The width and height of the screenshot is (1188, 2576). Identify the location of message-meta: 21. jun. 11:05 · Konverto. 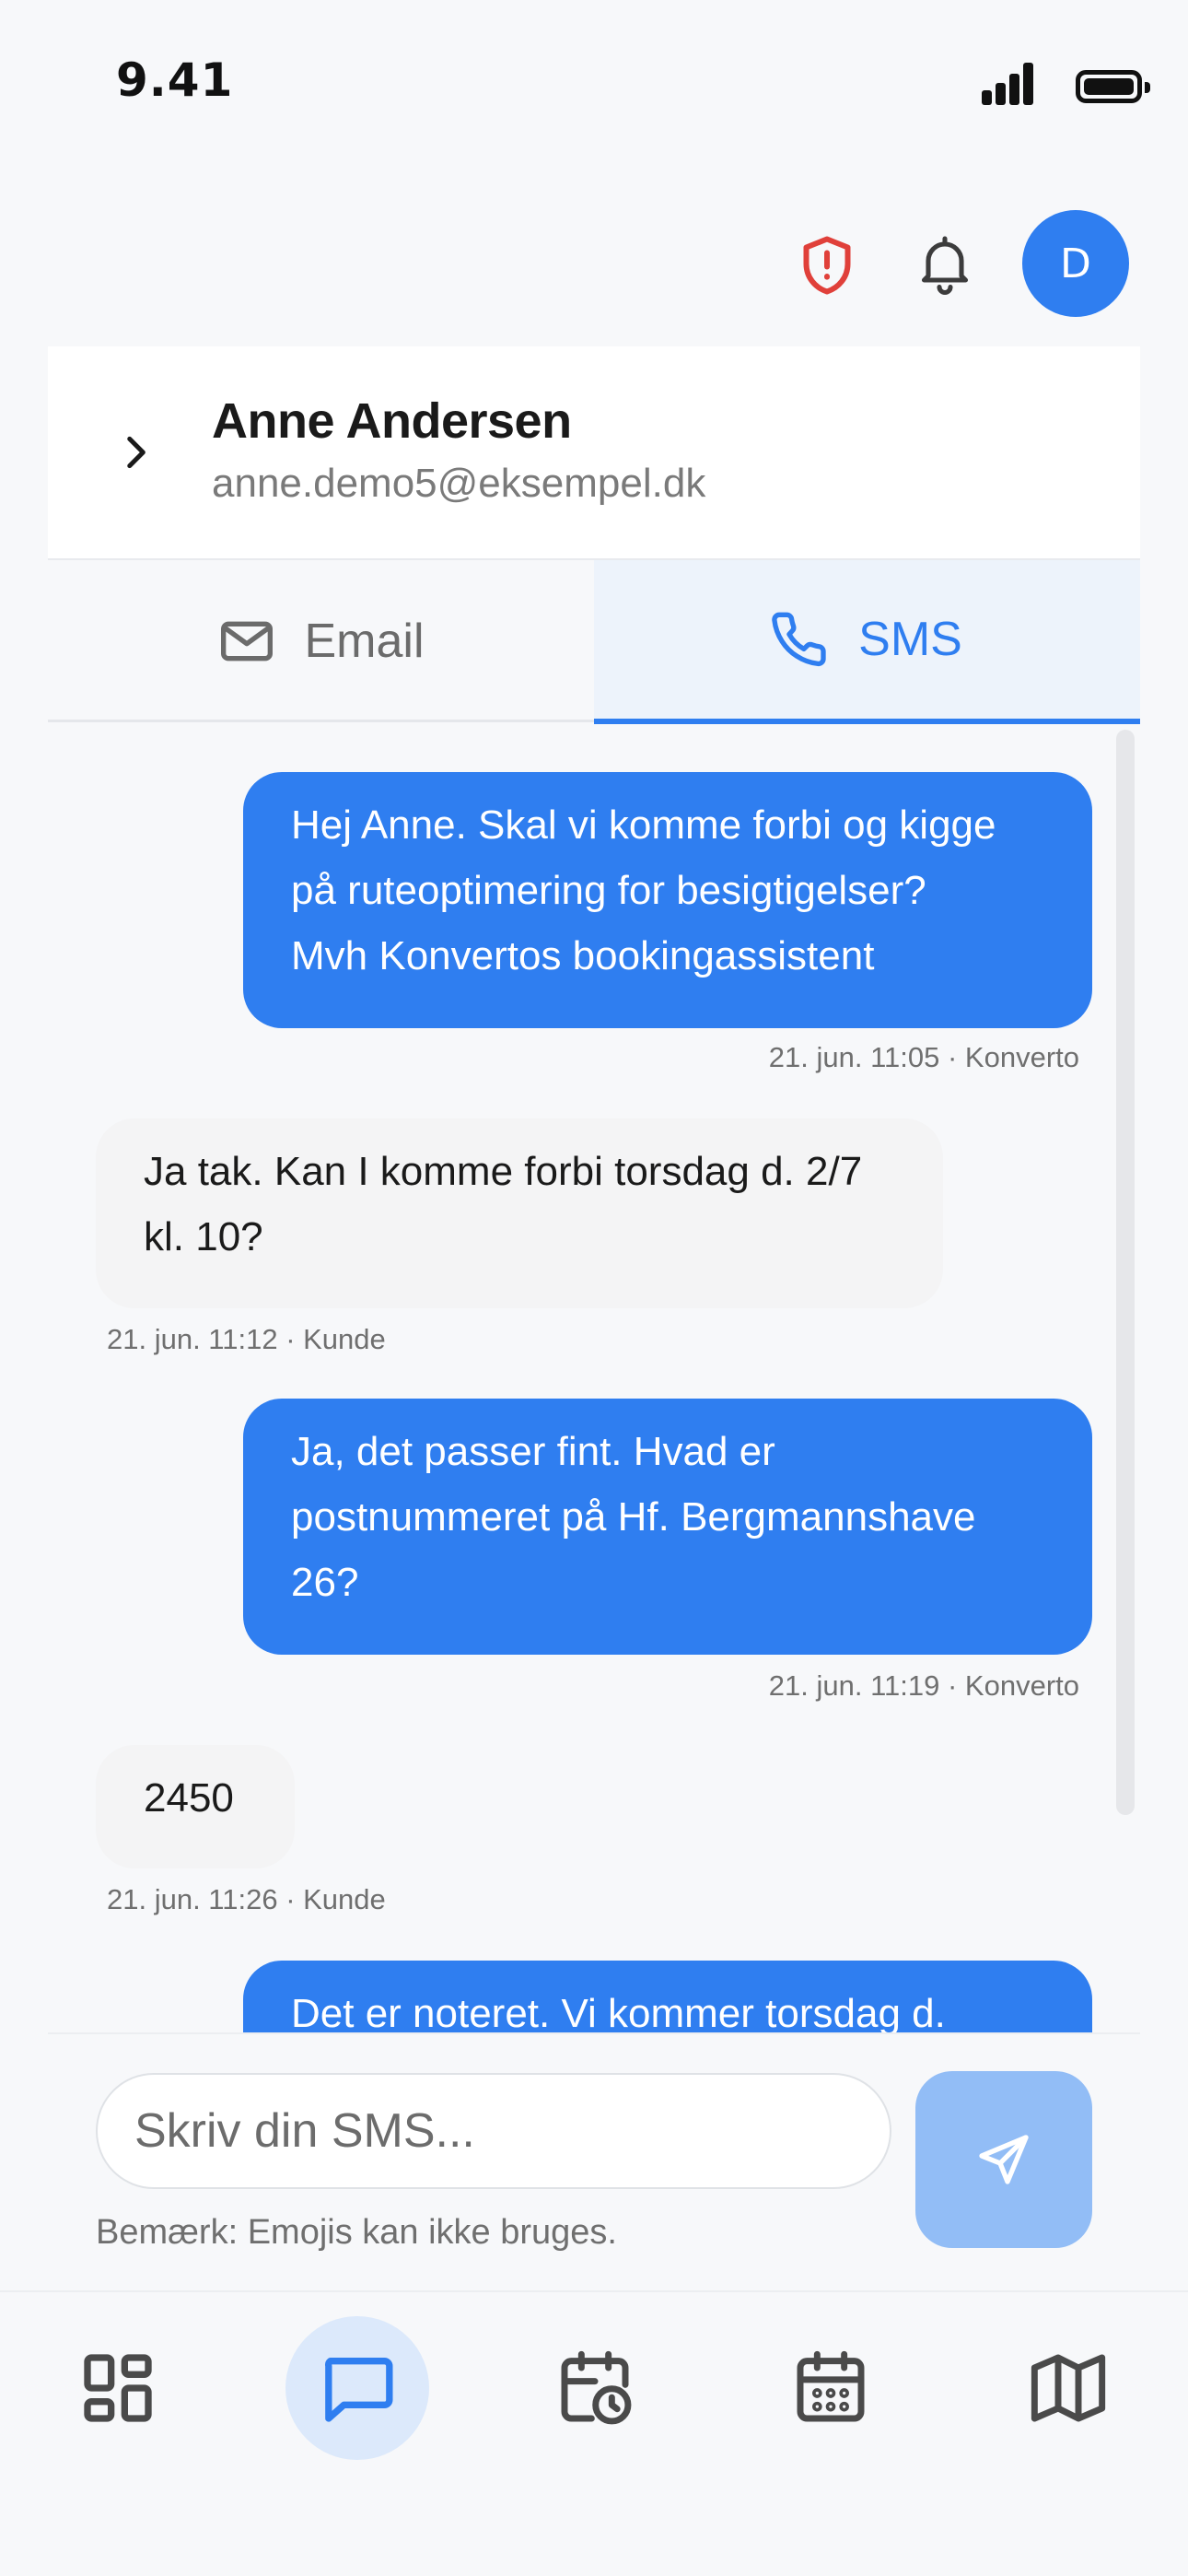
(923, 1057).